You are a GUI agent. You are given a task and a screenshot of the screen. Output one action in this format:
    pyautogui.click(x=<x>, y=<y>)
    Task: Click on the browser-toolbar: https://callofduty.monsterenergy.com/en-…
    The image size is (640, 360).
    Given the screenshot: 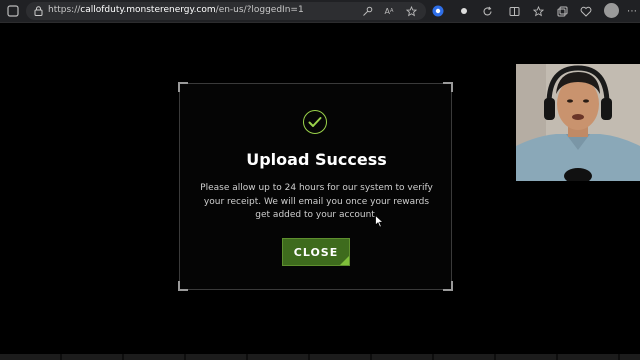 What is the action you would take?
    pyautogui.click(x=320, y=11)
    